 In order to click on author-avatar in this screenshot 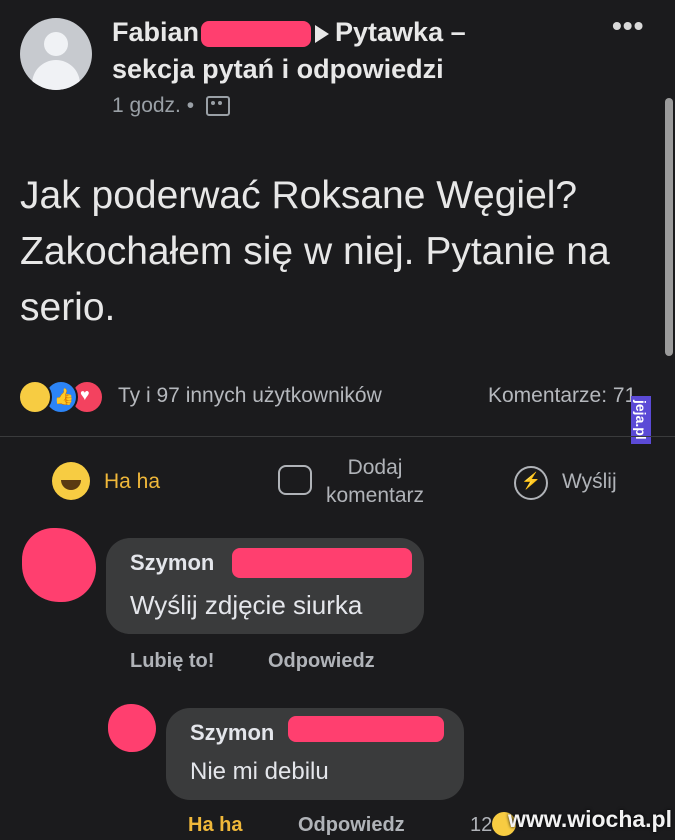, I will do `click(56, 54)`.